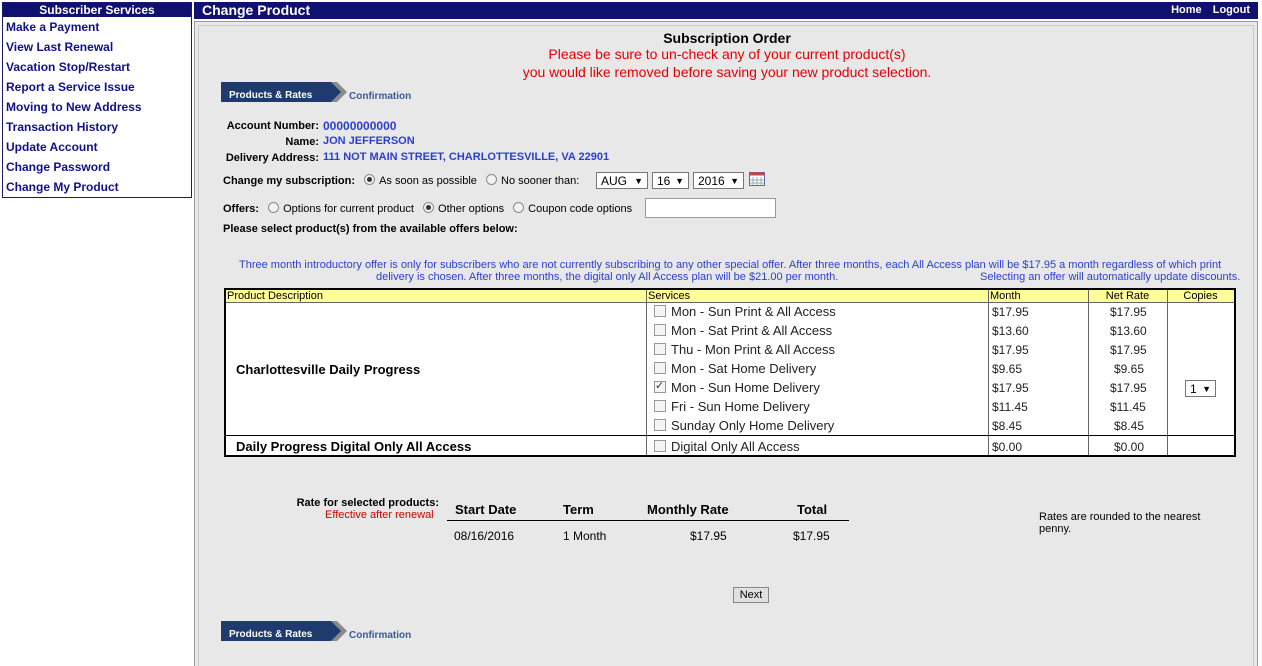 This screenshot has height=666, width=1262. I want to click on month-select-value: AUG, so click(614, 181).